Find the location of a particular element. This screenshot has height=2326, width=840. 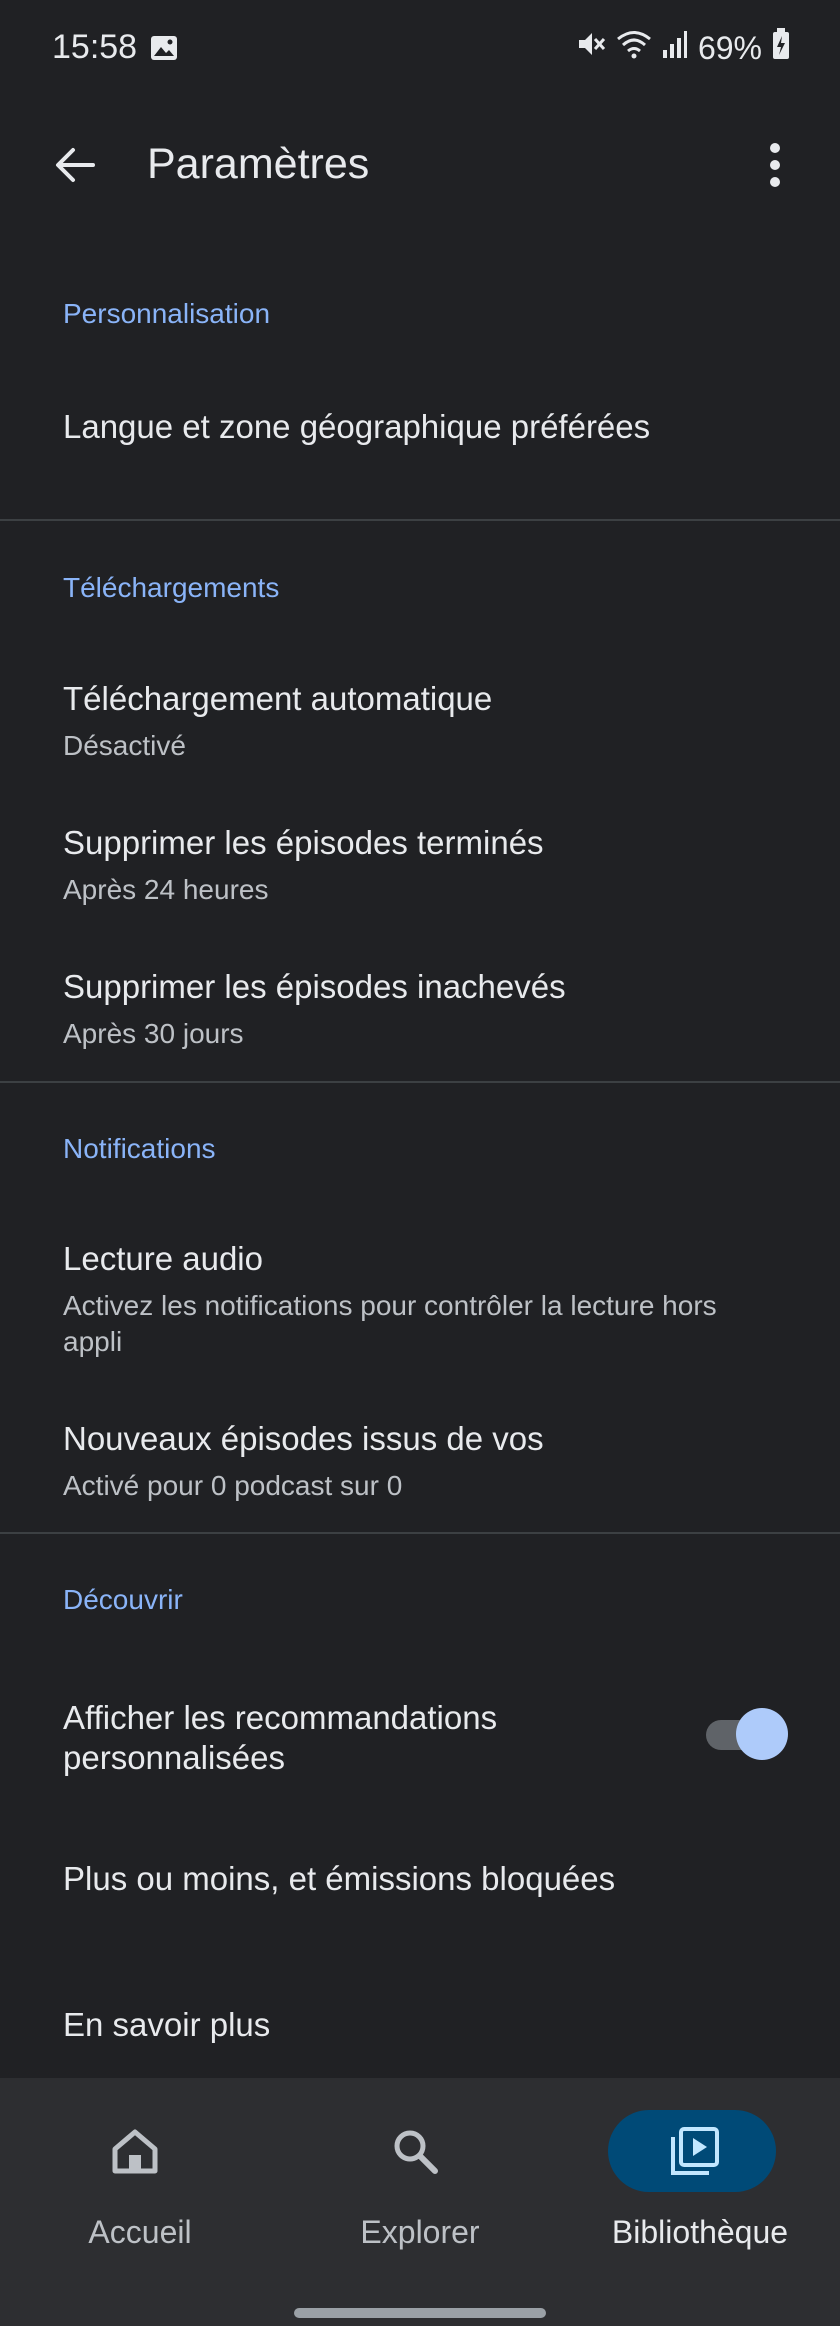

more-or-less-blocked-item: Plus ou moins, et émissions bloquées is located at coordinates (420, 1885).